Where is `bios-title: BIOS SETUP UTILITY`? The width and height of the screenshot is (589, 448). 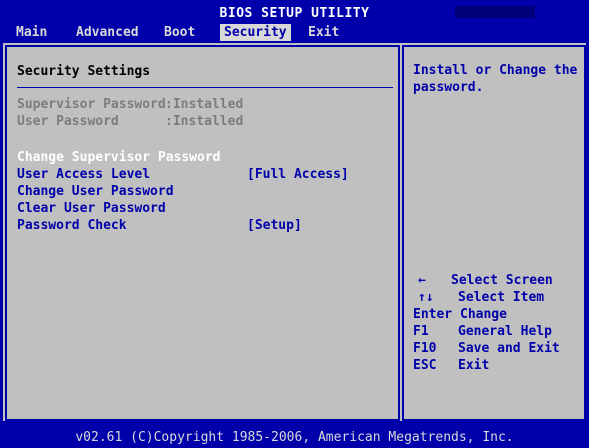
bios-title: BIOS SETUP UTILITY is located at coordinates (294, 13).